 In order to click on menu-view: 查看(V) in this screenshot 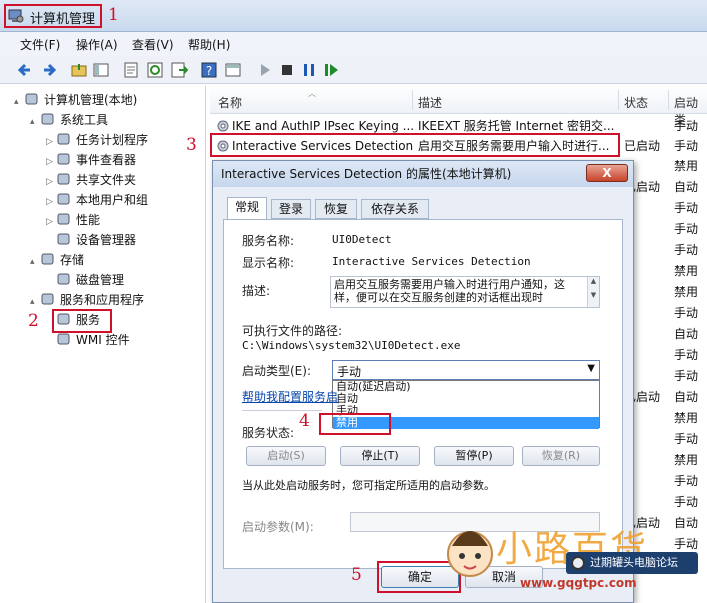, I will do `click(153, 44)`.